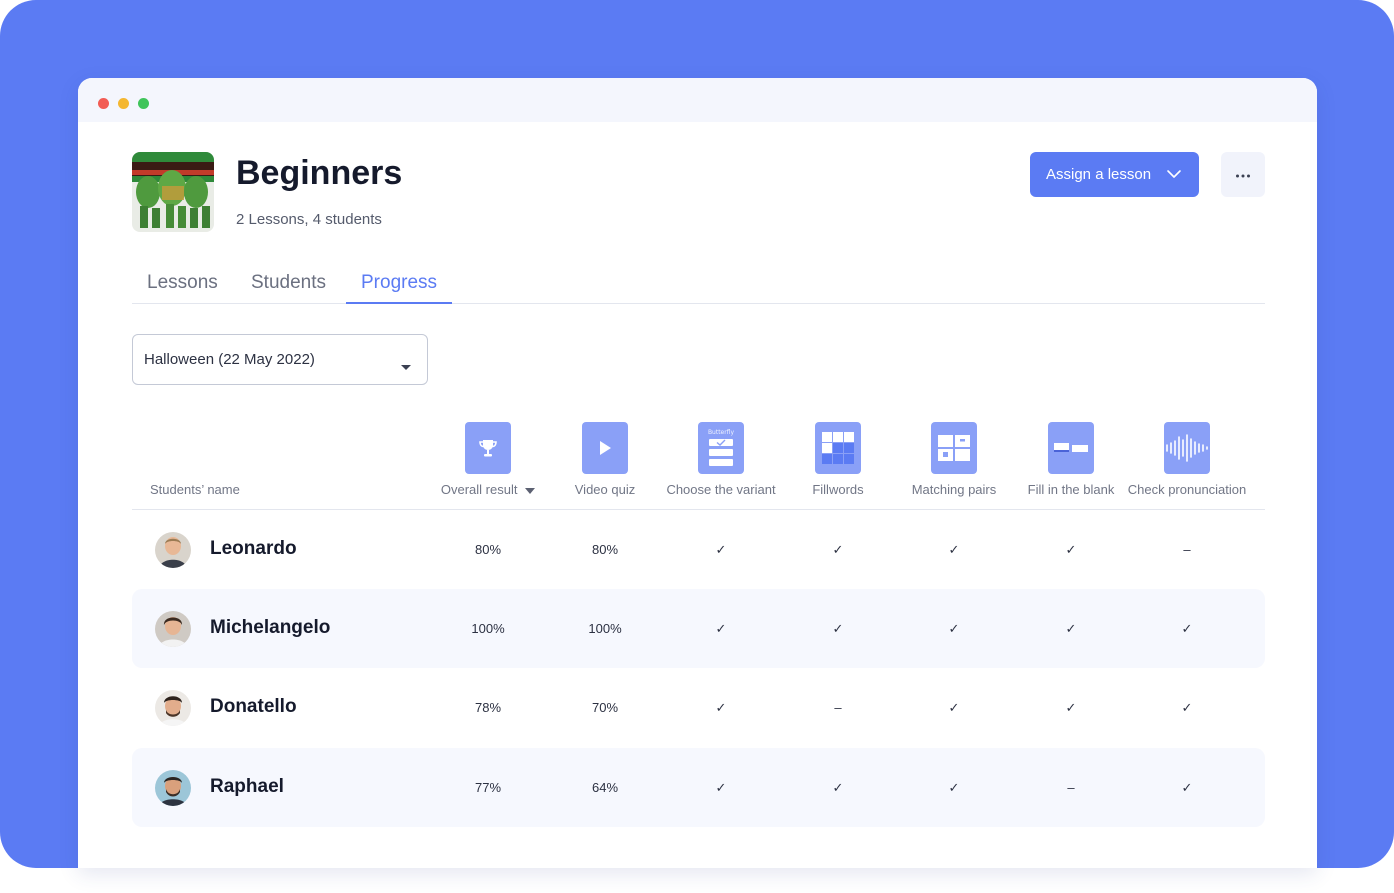 This screenshot has height=893, width=1394. Describe the element at coordinates (253, 706) in the screenshot. I see `student-name: Donatello` at that location.